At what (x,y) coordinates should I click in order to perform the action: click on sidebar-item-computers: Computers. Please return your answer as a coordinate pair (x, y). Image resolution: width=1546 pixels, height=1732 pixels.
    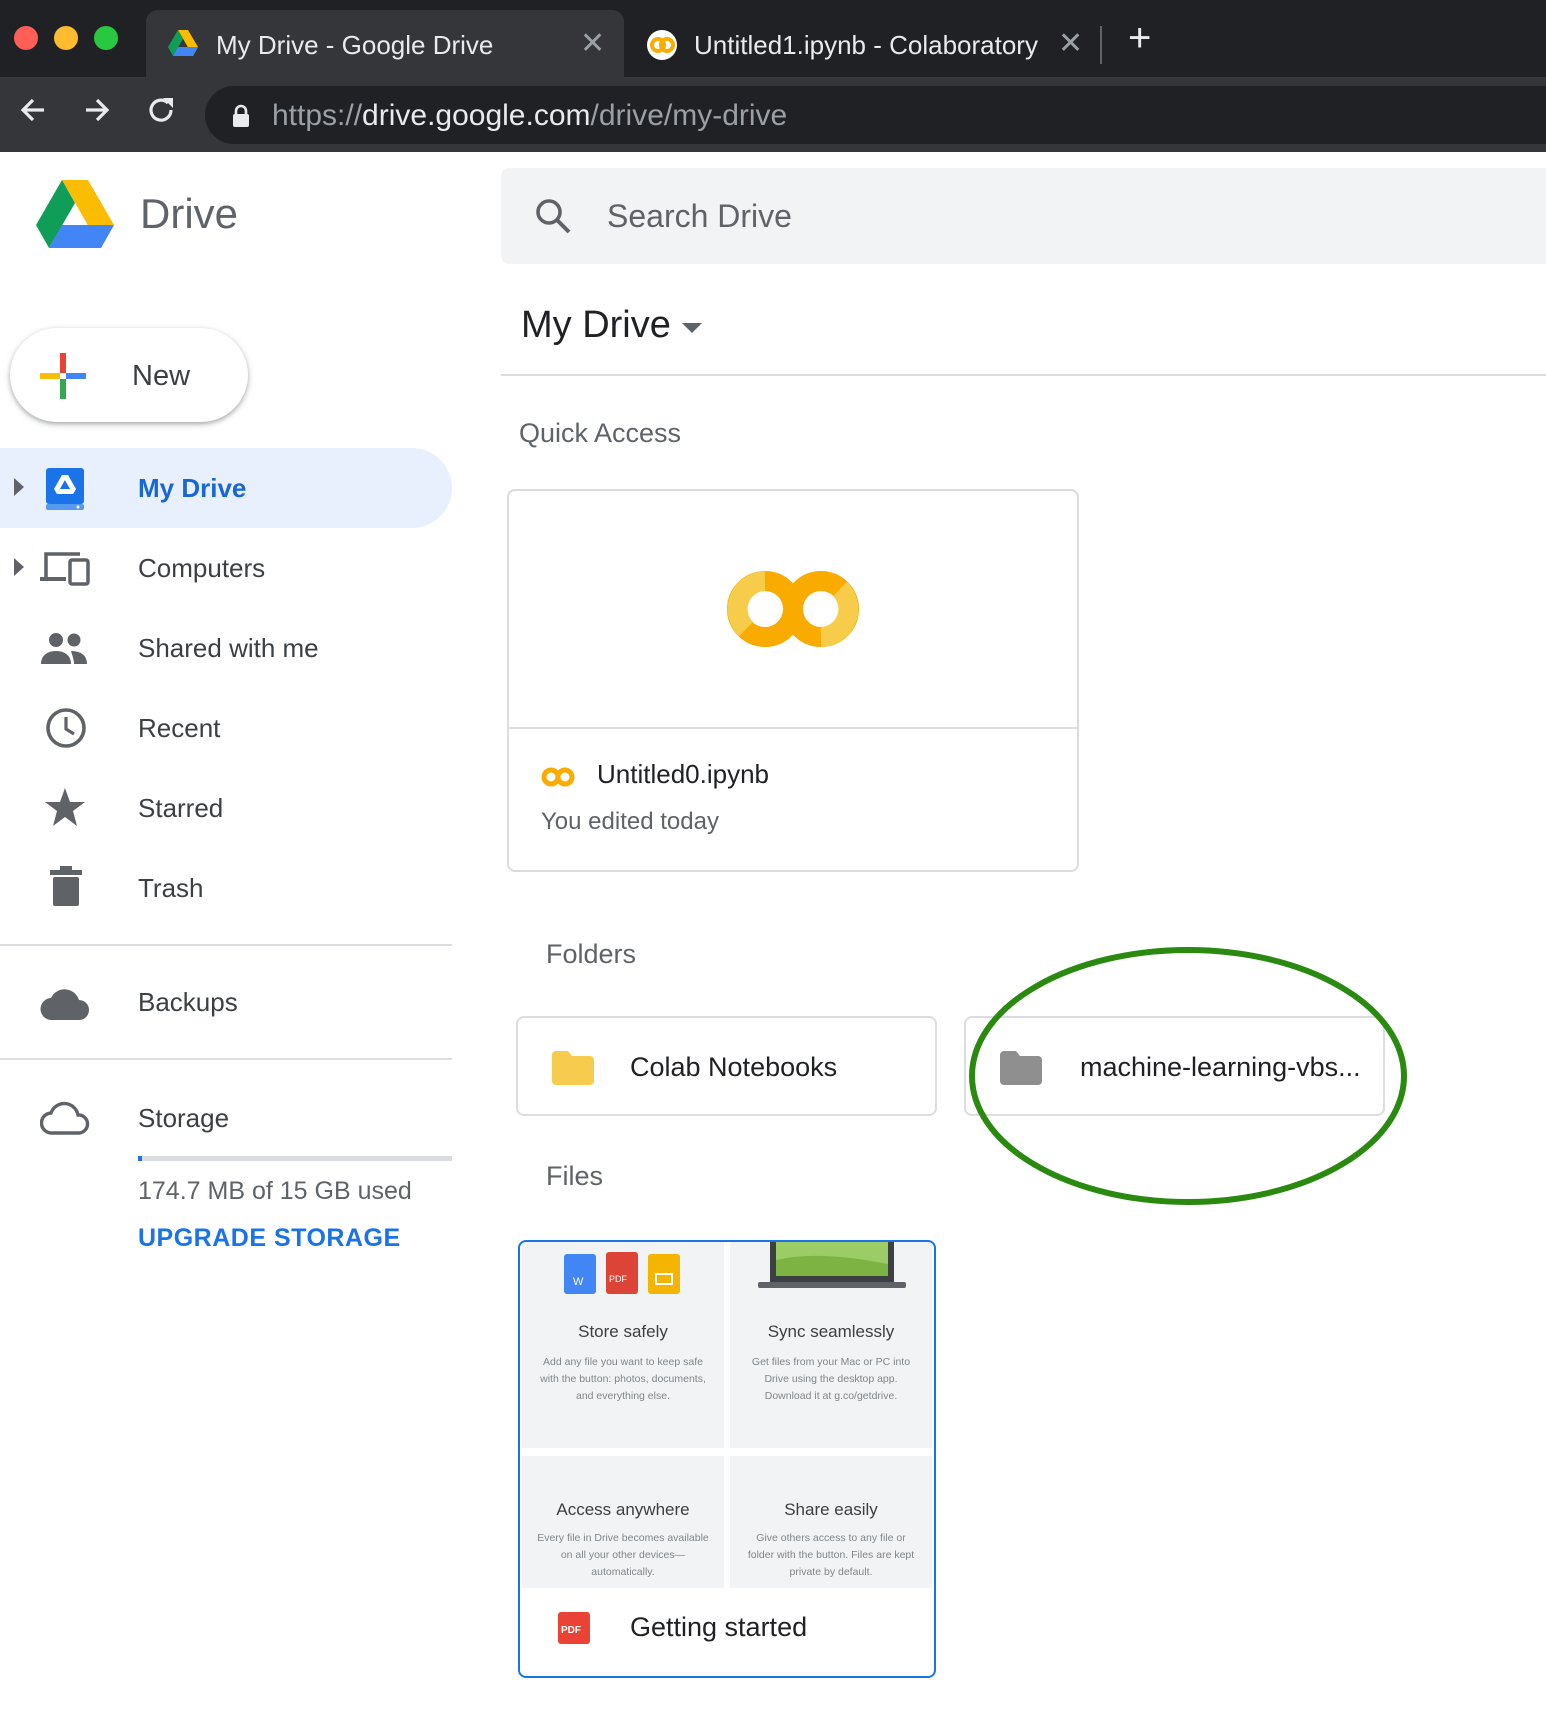
    Looking at the image, I should click on (226, 568).